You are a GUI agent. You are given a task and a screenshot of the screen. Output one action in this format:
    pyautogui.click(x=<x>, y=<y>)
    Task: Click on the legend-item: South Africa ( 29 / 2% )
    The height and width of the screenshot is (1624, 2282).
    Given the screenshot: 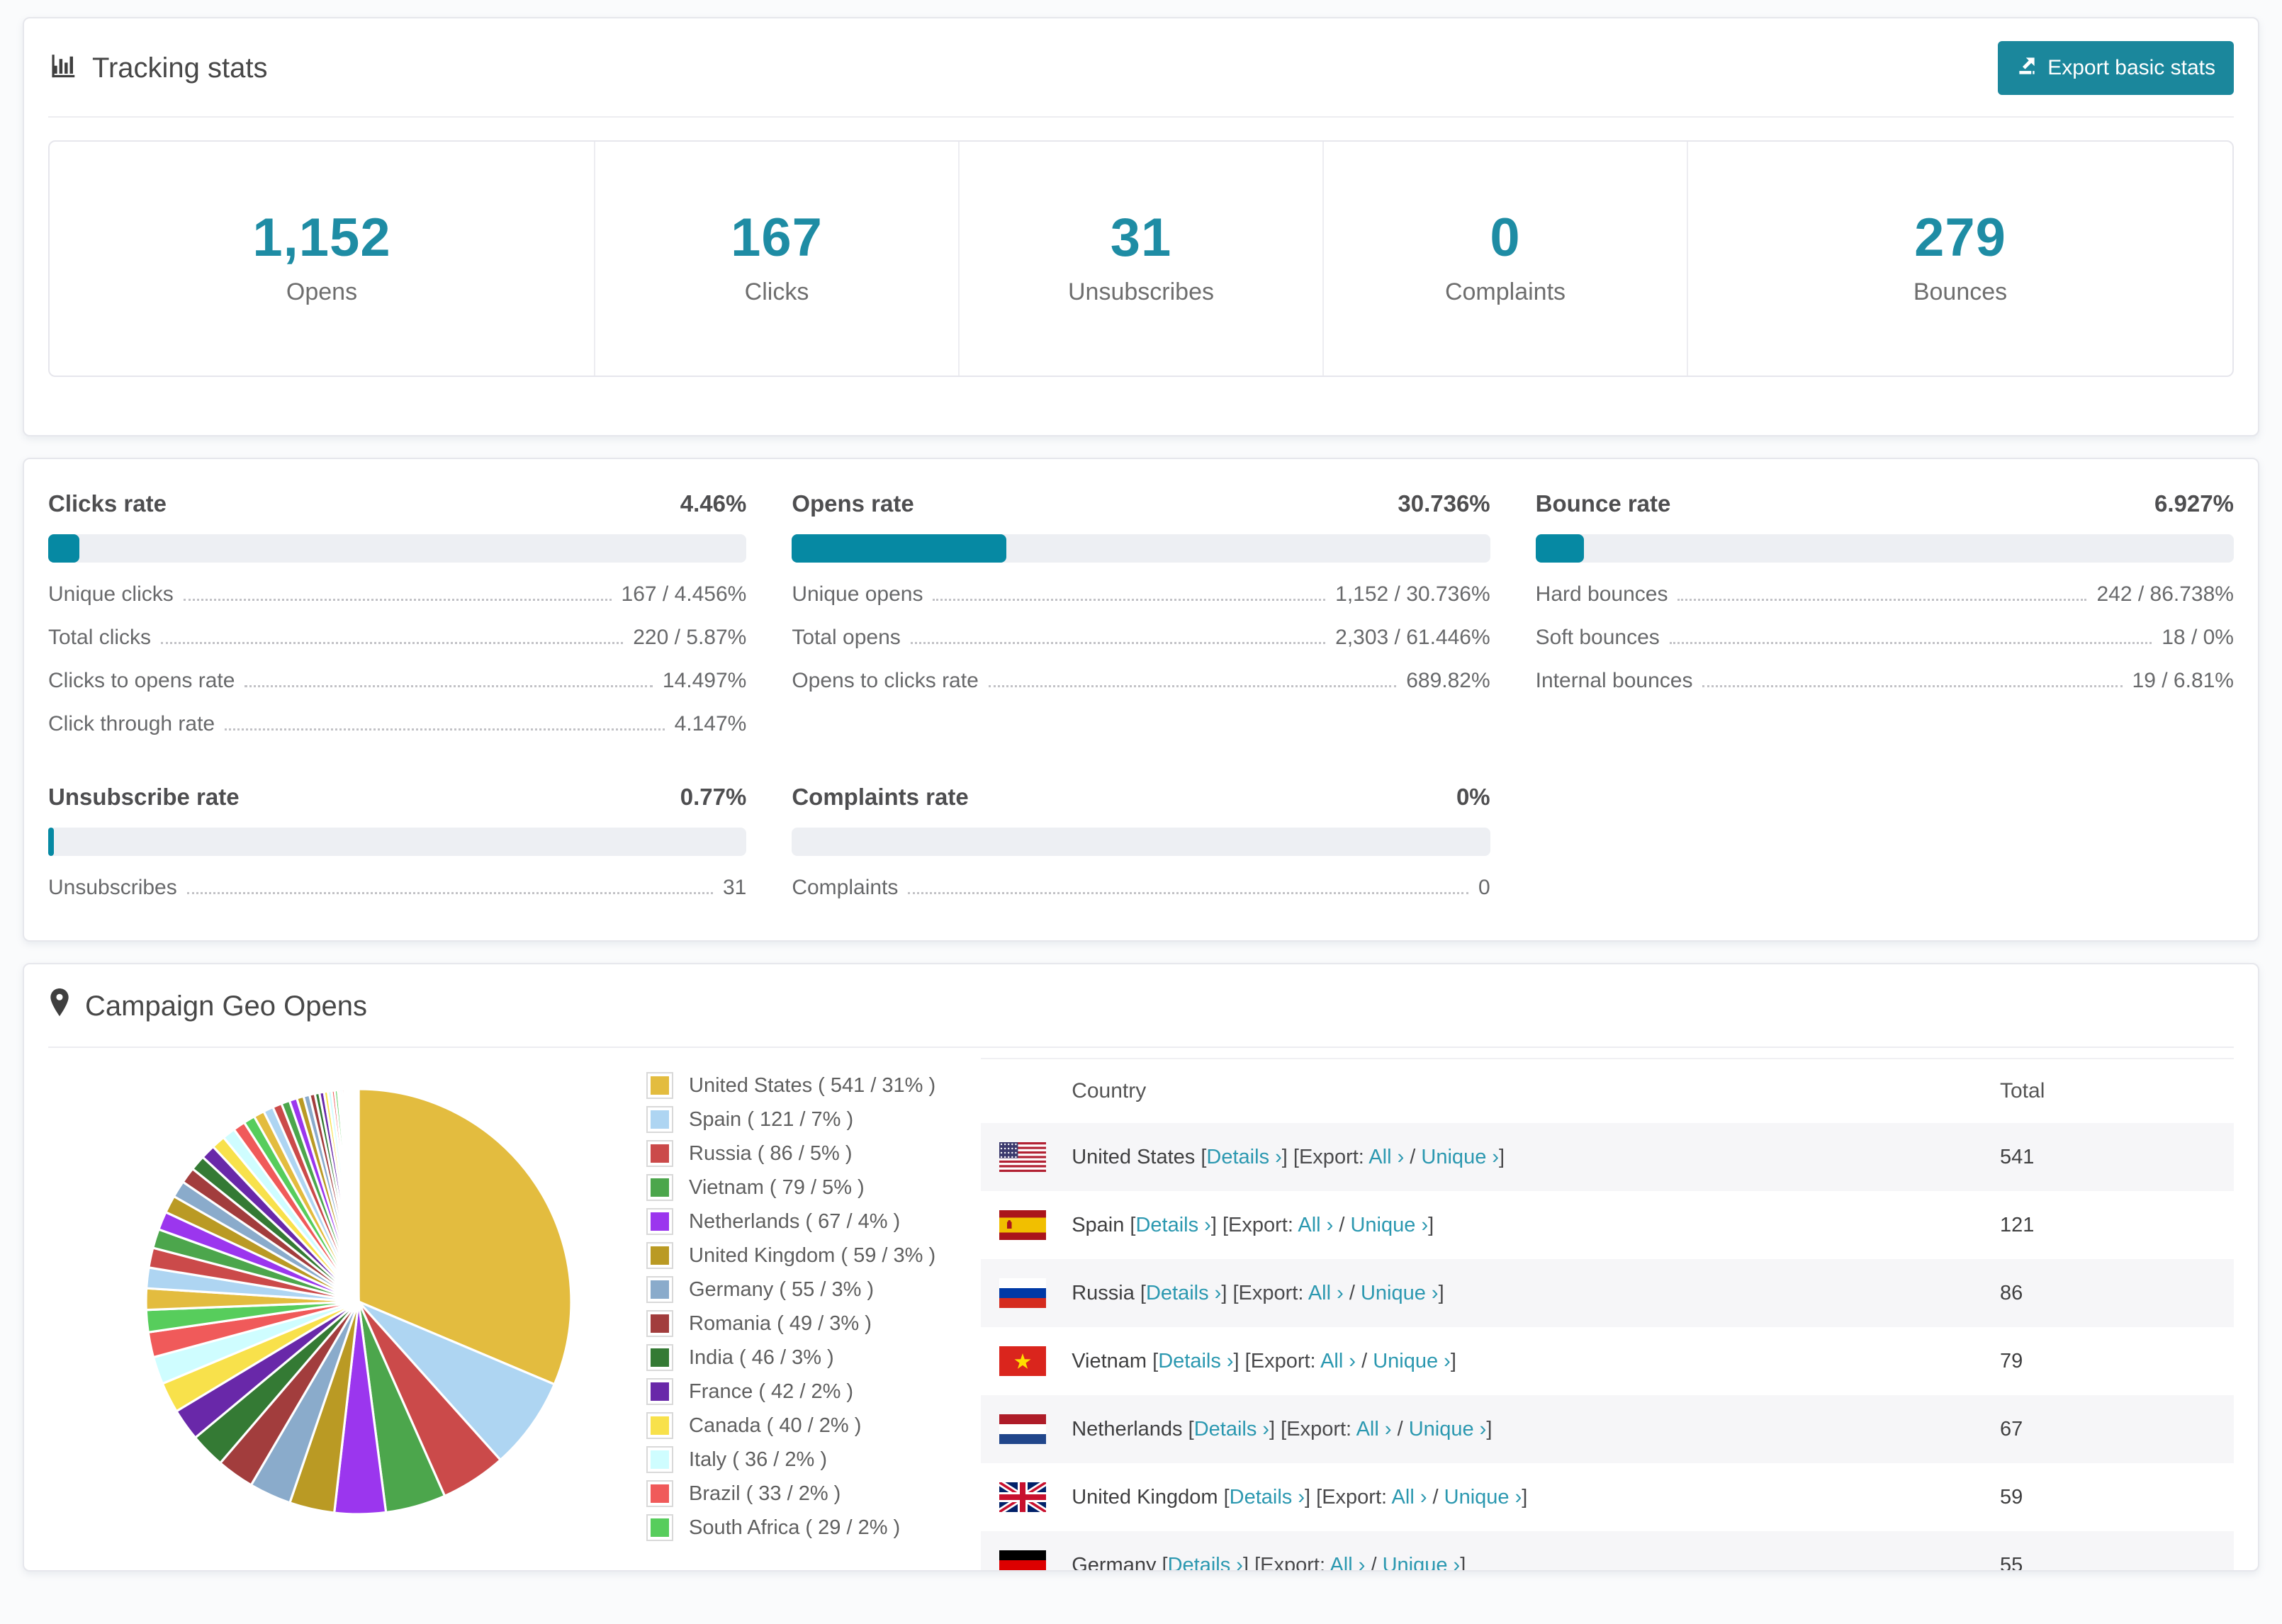 What is the action you would take?
    pyautogui.click(x=791, y=1528)
    